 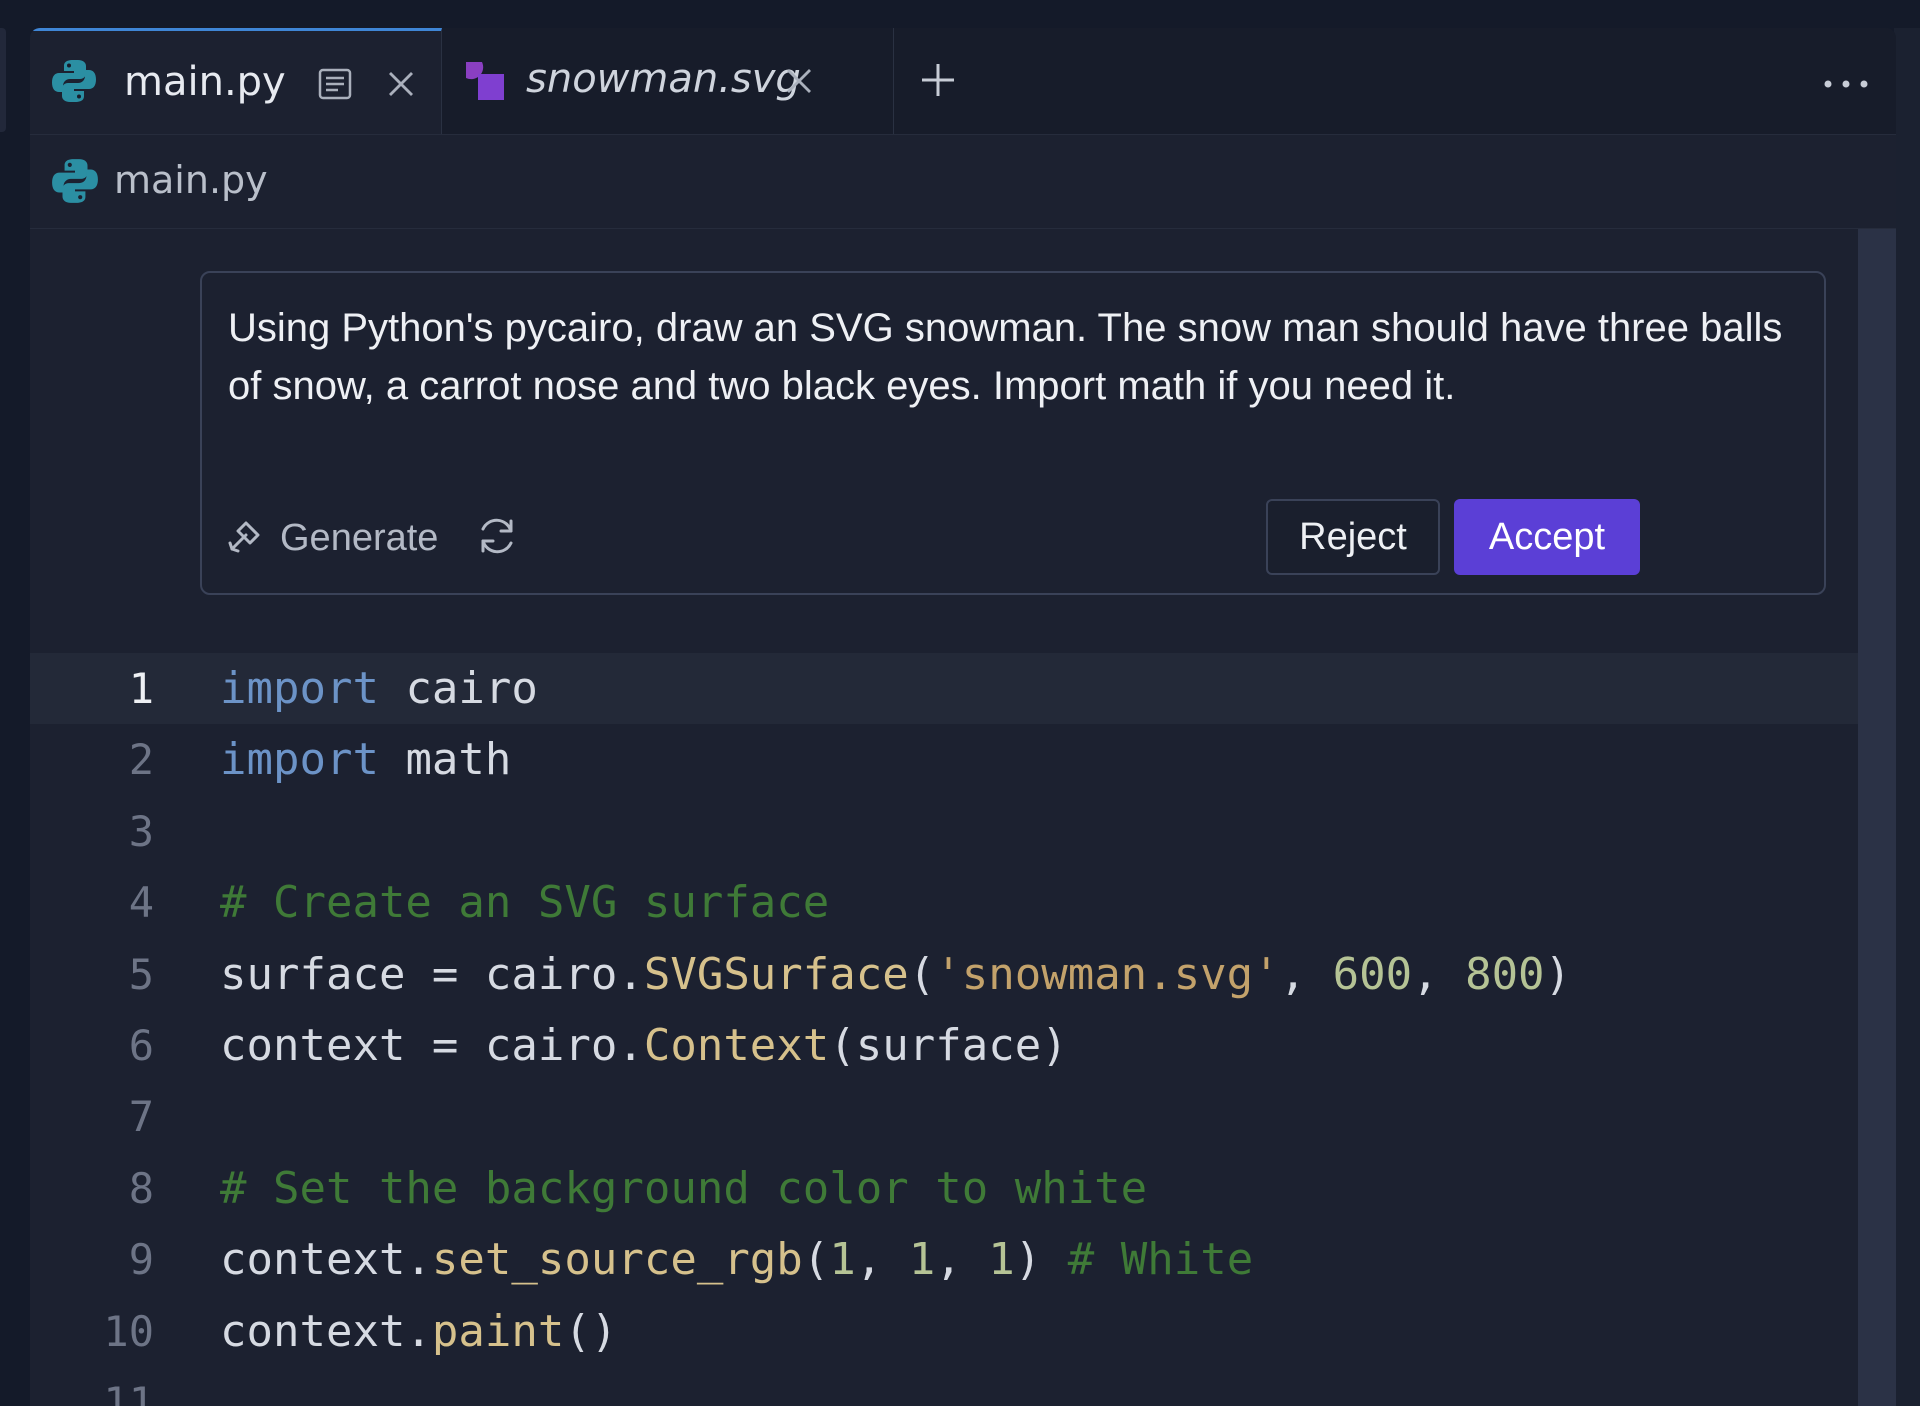 I want to click on breadcrumb: main.py, so click(x=963, y=181).